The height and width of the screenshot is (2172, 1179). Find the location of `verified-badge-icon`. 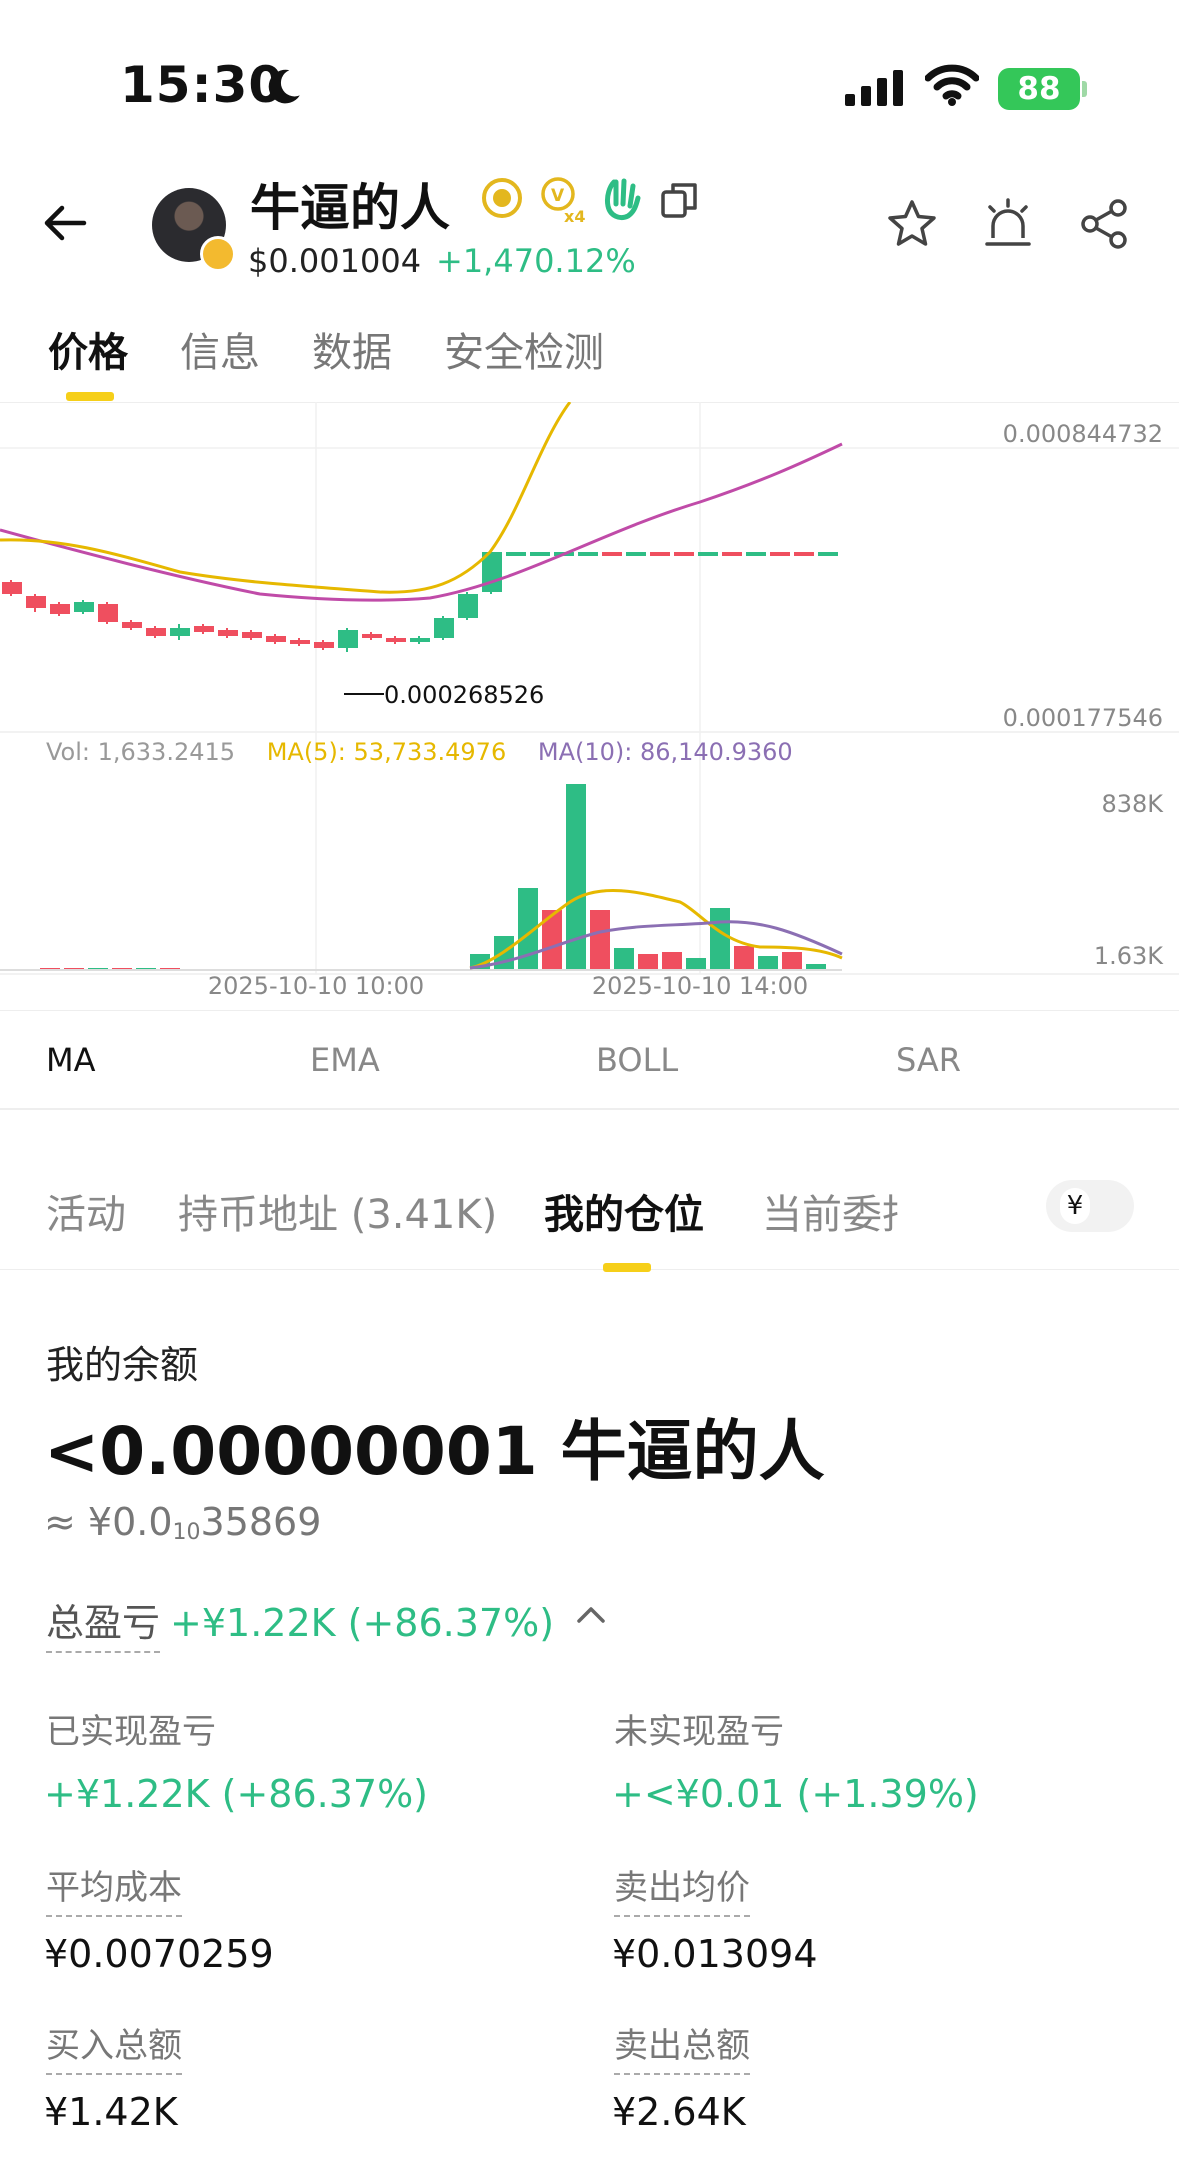

verified-badge-icon is located at coordinates (502, 198).